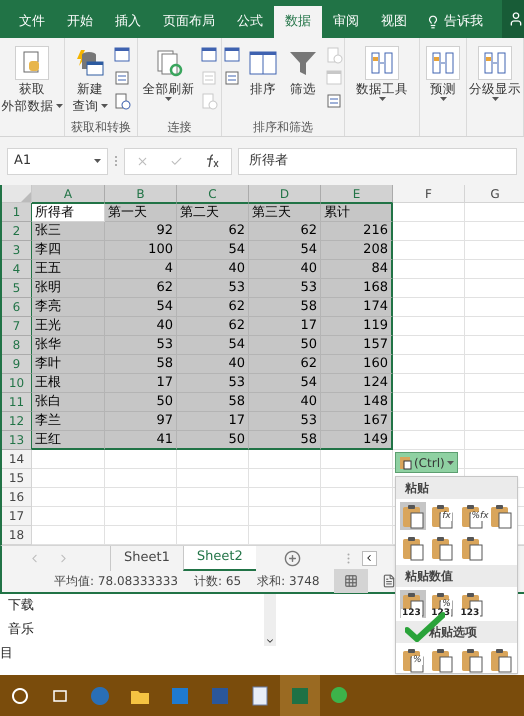  What do you see at coordinates (17, 497) in the screenshot?
I see `row-header: 16` at bounding box center [17, 497].